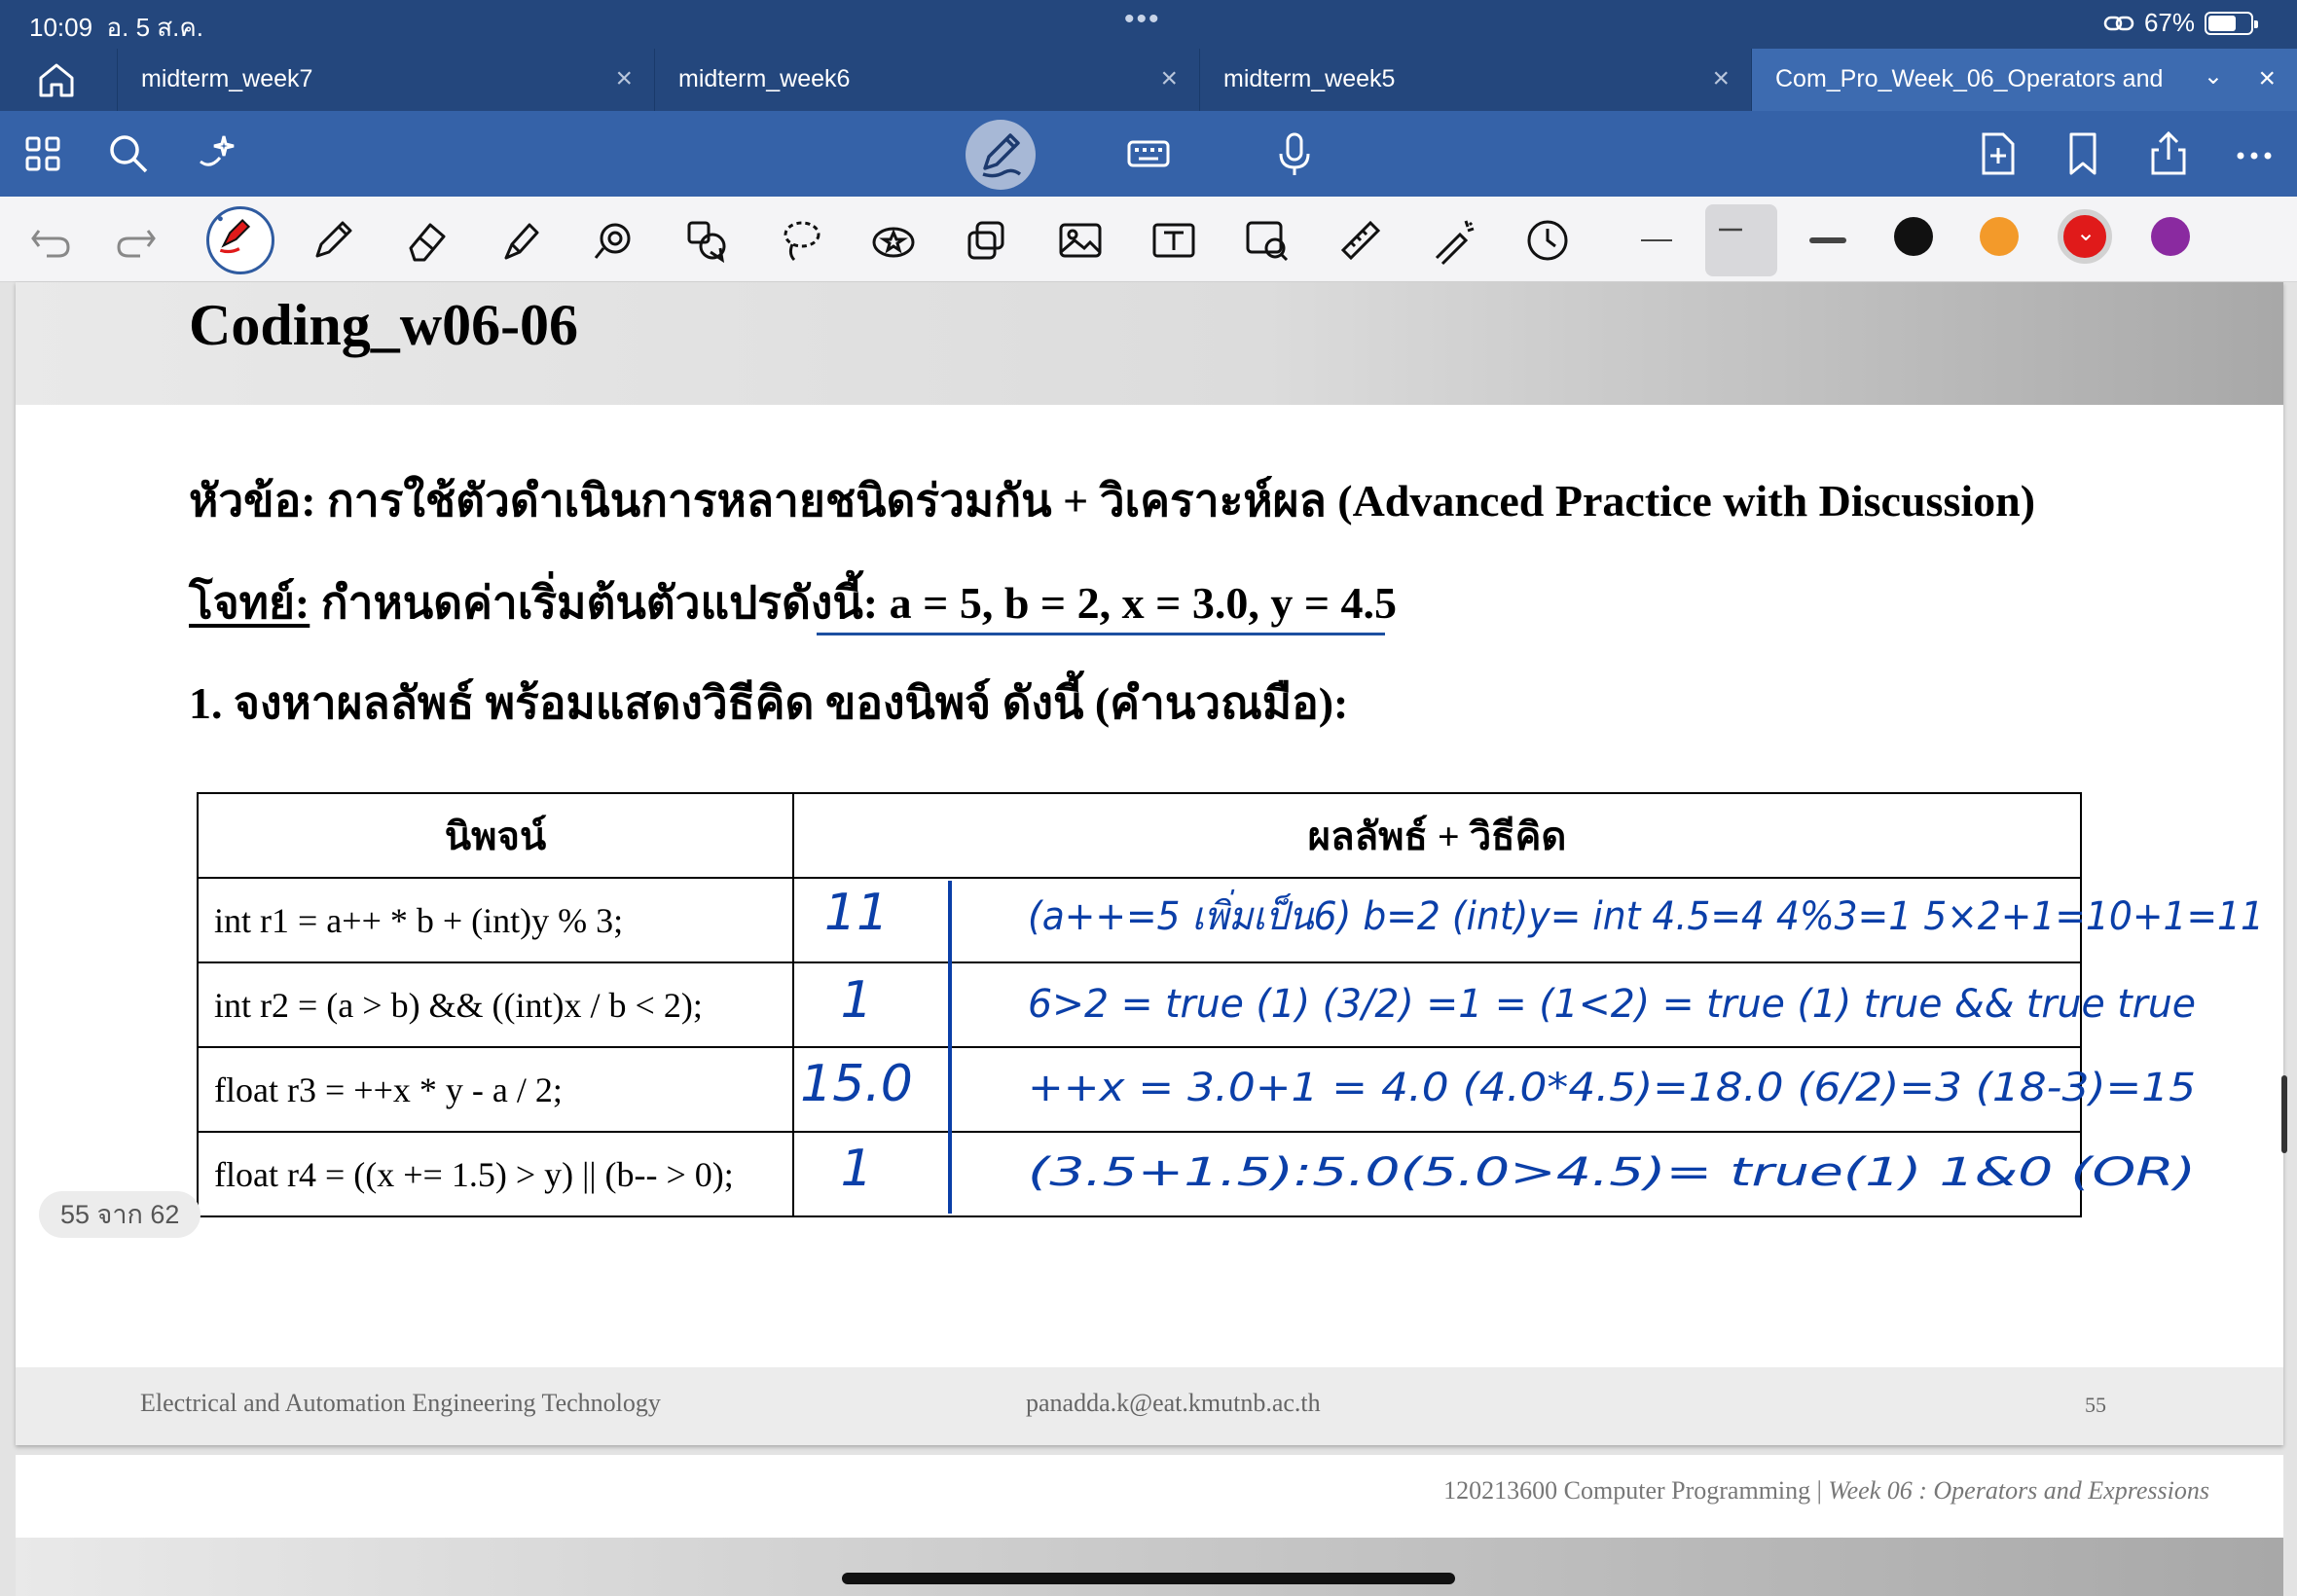 The height and width of the screenshot is (1596, 2297). Describe the element at coordinates (43, 153) in the screenshot. I see `grid-view-icon` at that location.